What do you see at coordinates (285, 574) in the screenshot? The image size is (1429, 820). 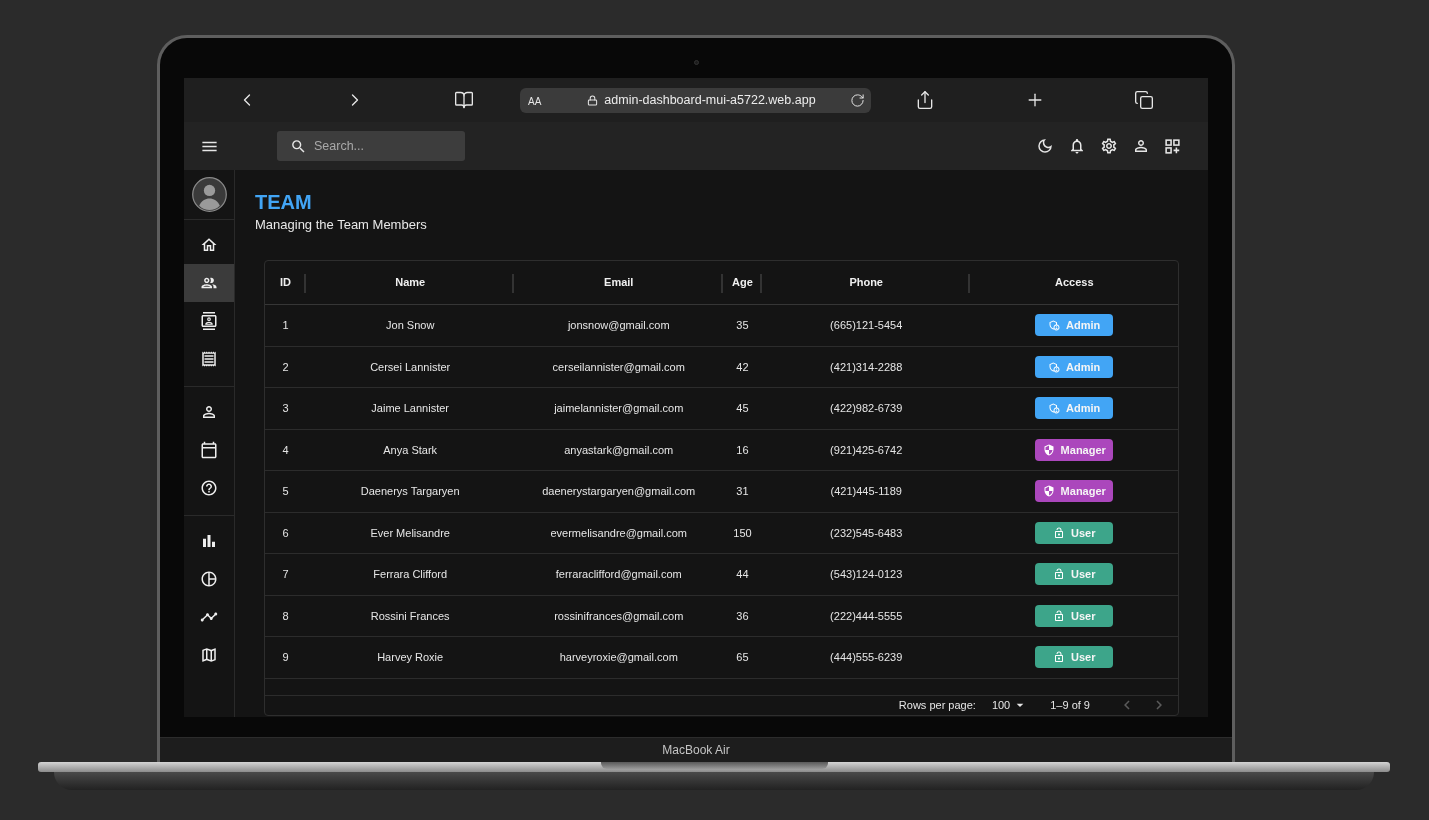 I see `table-cell-text: 7` at bounding box center [285, 574].